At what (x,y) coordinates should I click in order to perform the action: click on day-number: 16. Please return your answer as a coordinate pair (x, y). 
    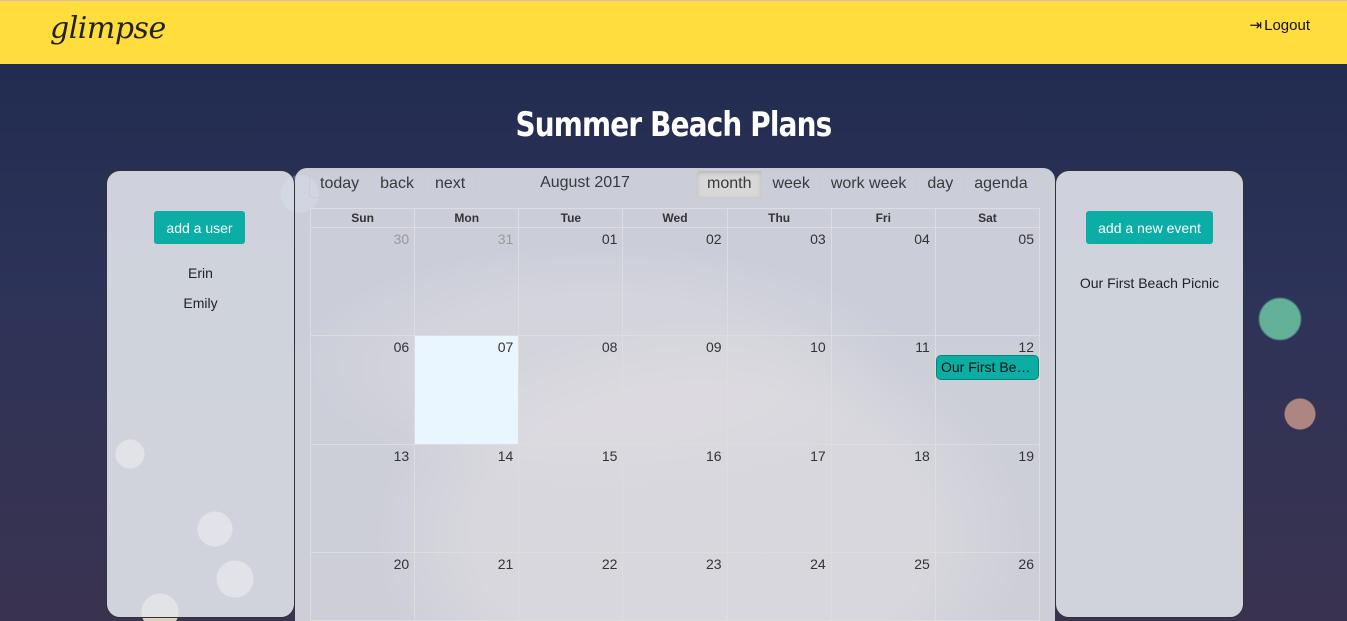
    Looking at the image, I should click on (713, 456).